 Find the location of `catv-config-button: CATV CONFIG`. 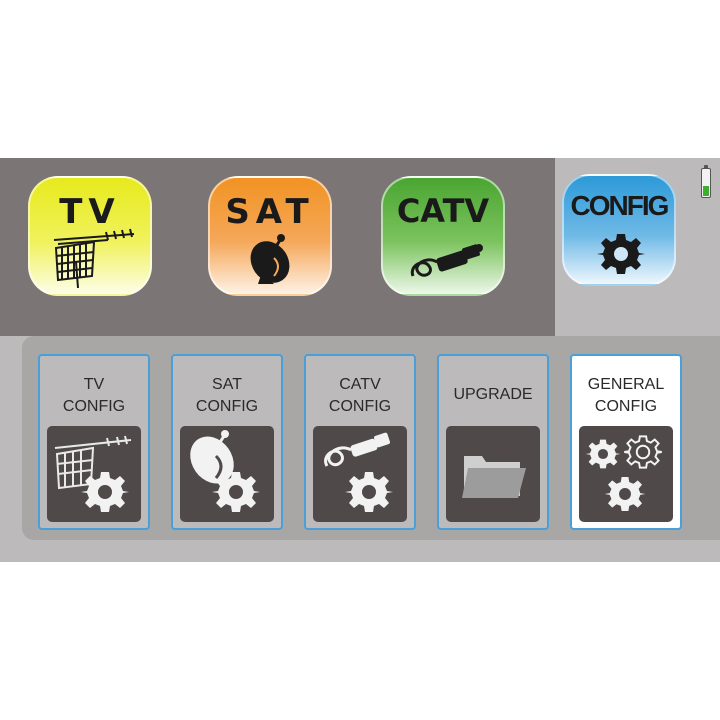

catv-config-button: CATV CONFIG is located at coordinates (360, 442).